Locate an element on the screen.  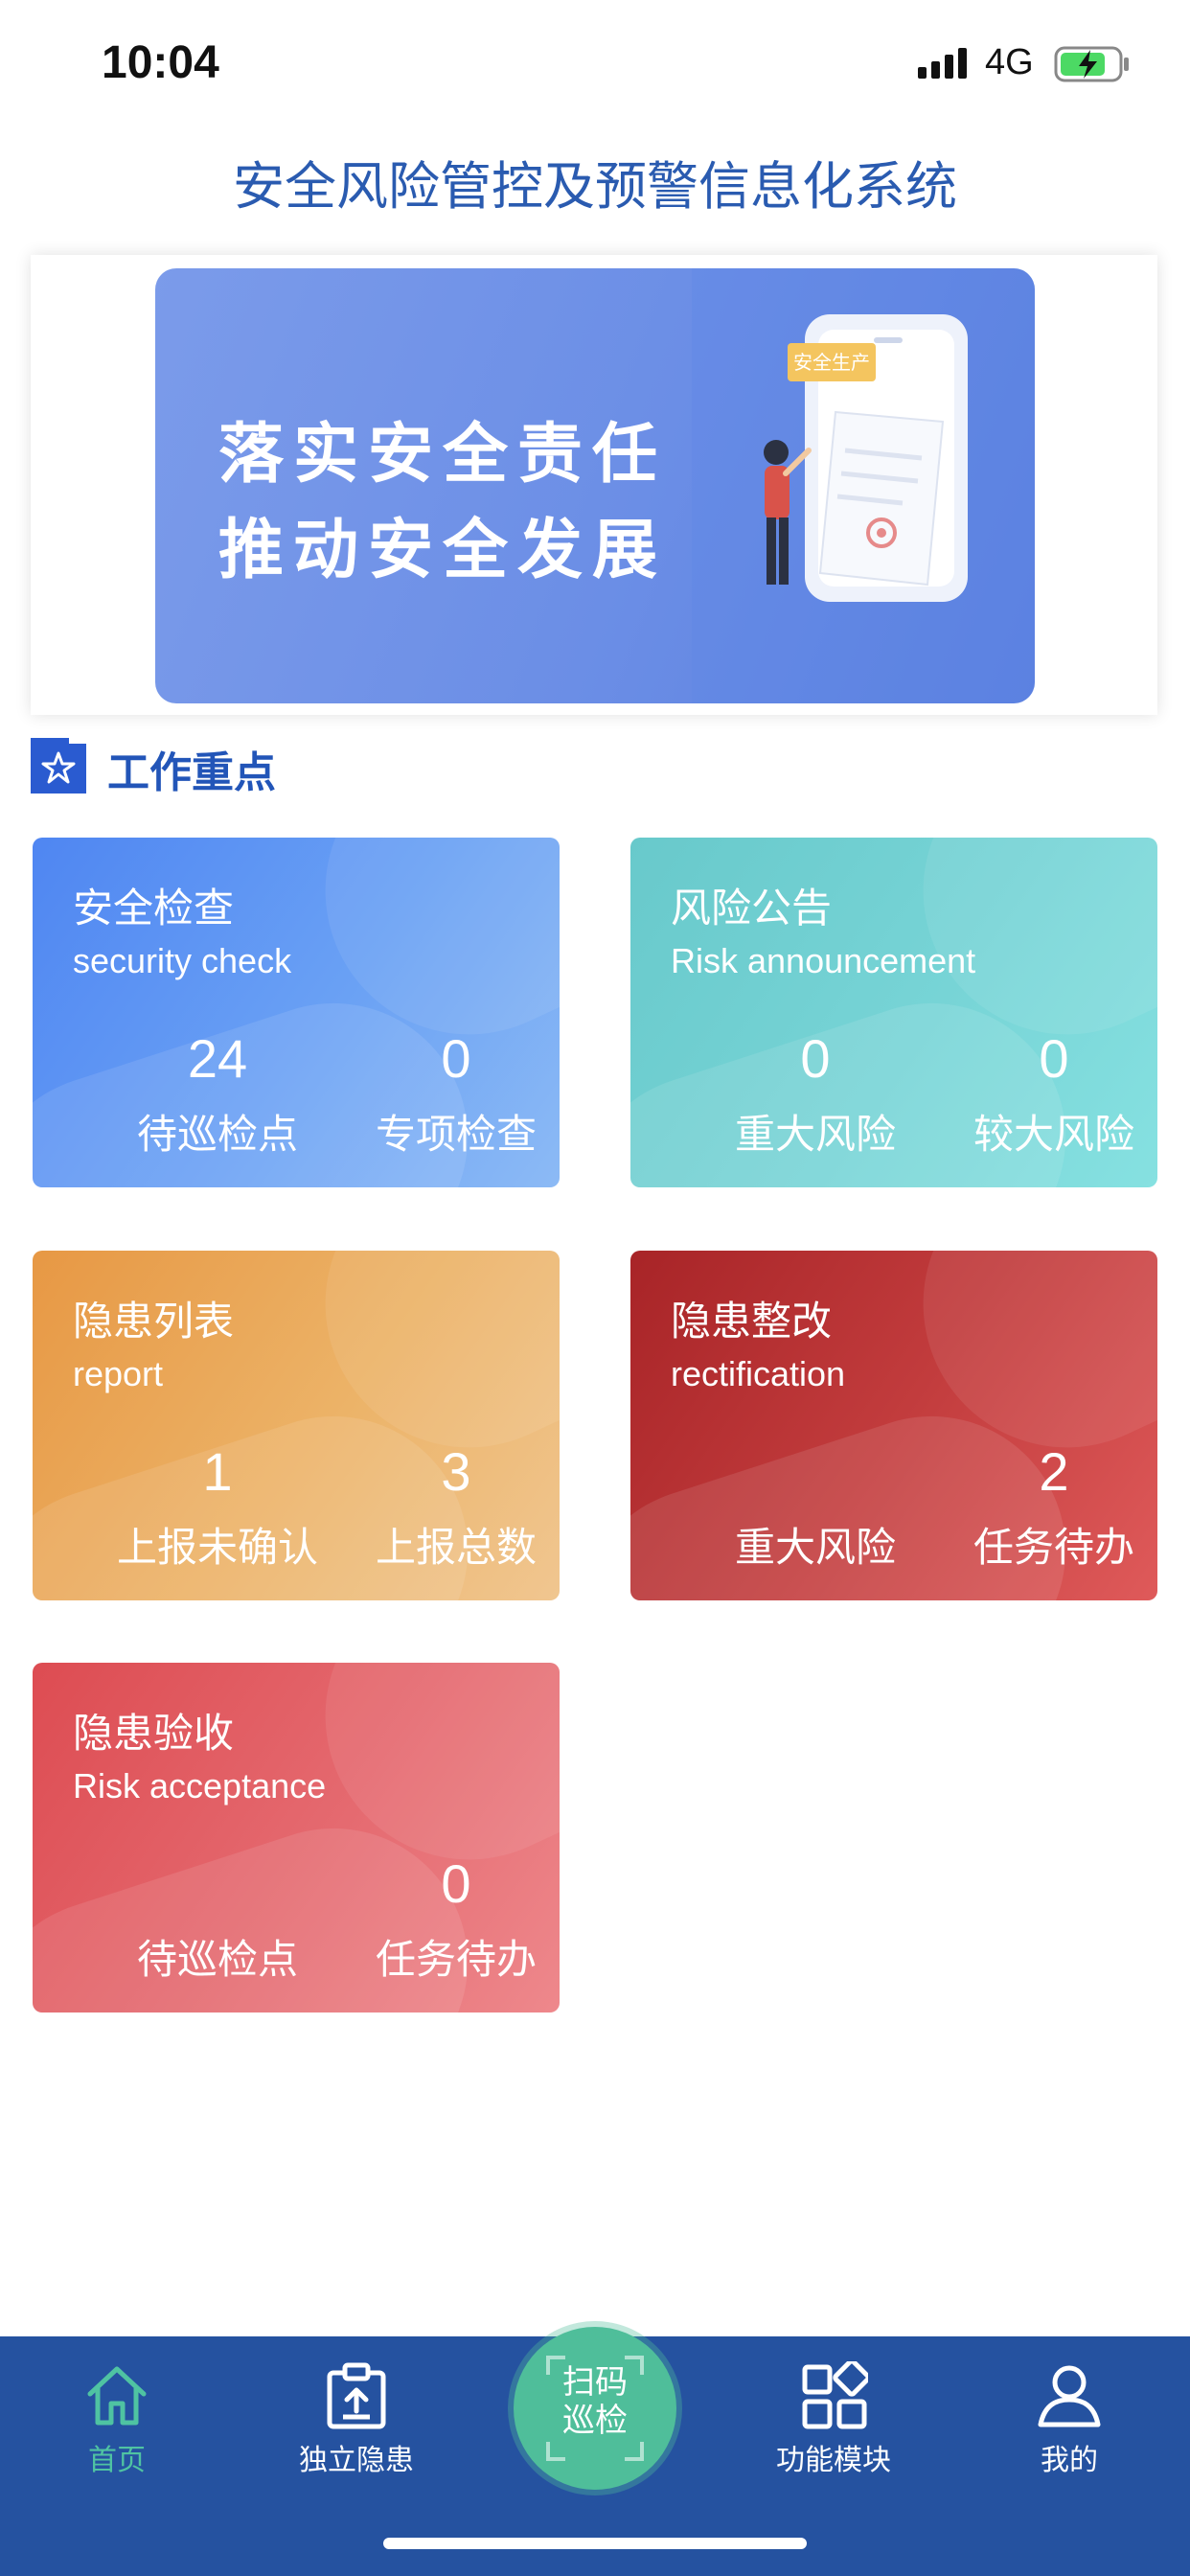
banner-slogan-line1: 落实安全责任 is located at coordinates (443, 455).